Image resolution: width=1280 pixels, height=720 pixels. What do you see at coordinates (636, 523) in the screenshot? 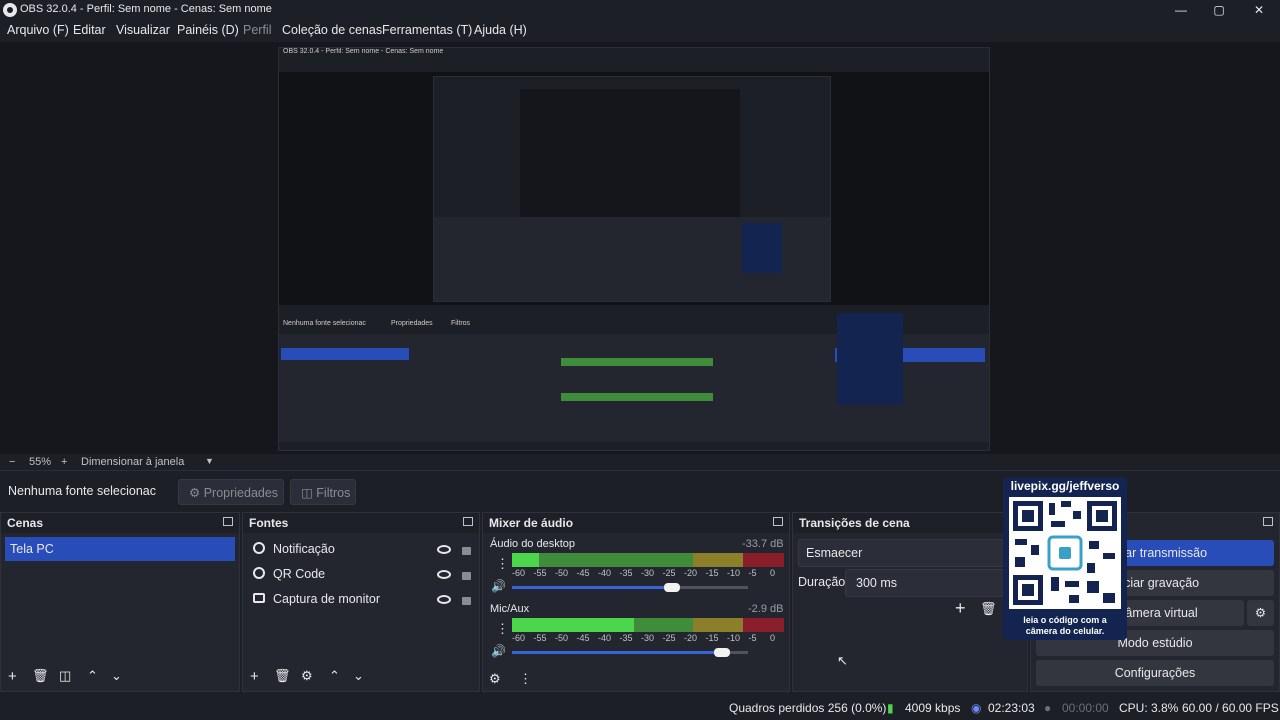
I see `mixer-title: Mixer de áudio` at bounding box center [636, 523].